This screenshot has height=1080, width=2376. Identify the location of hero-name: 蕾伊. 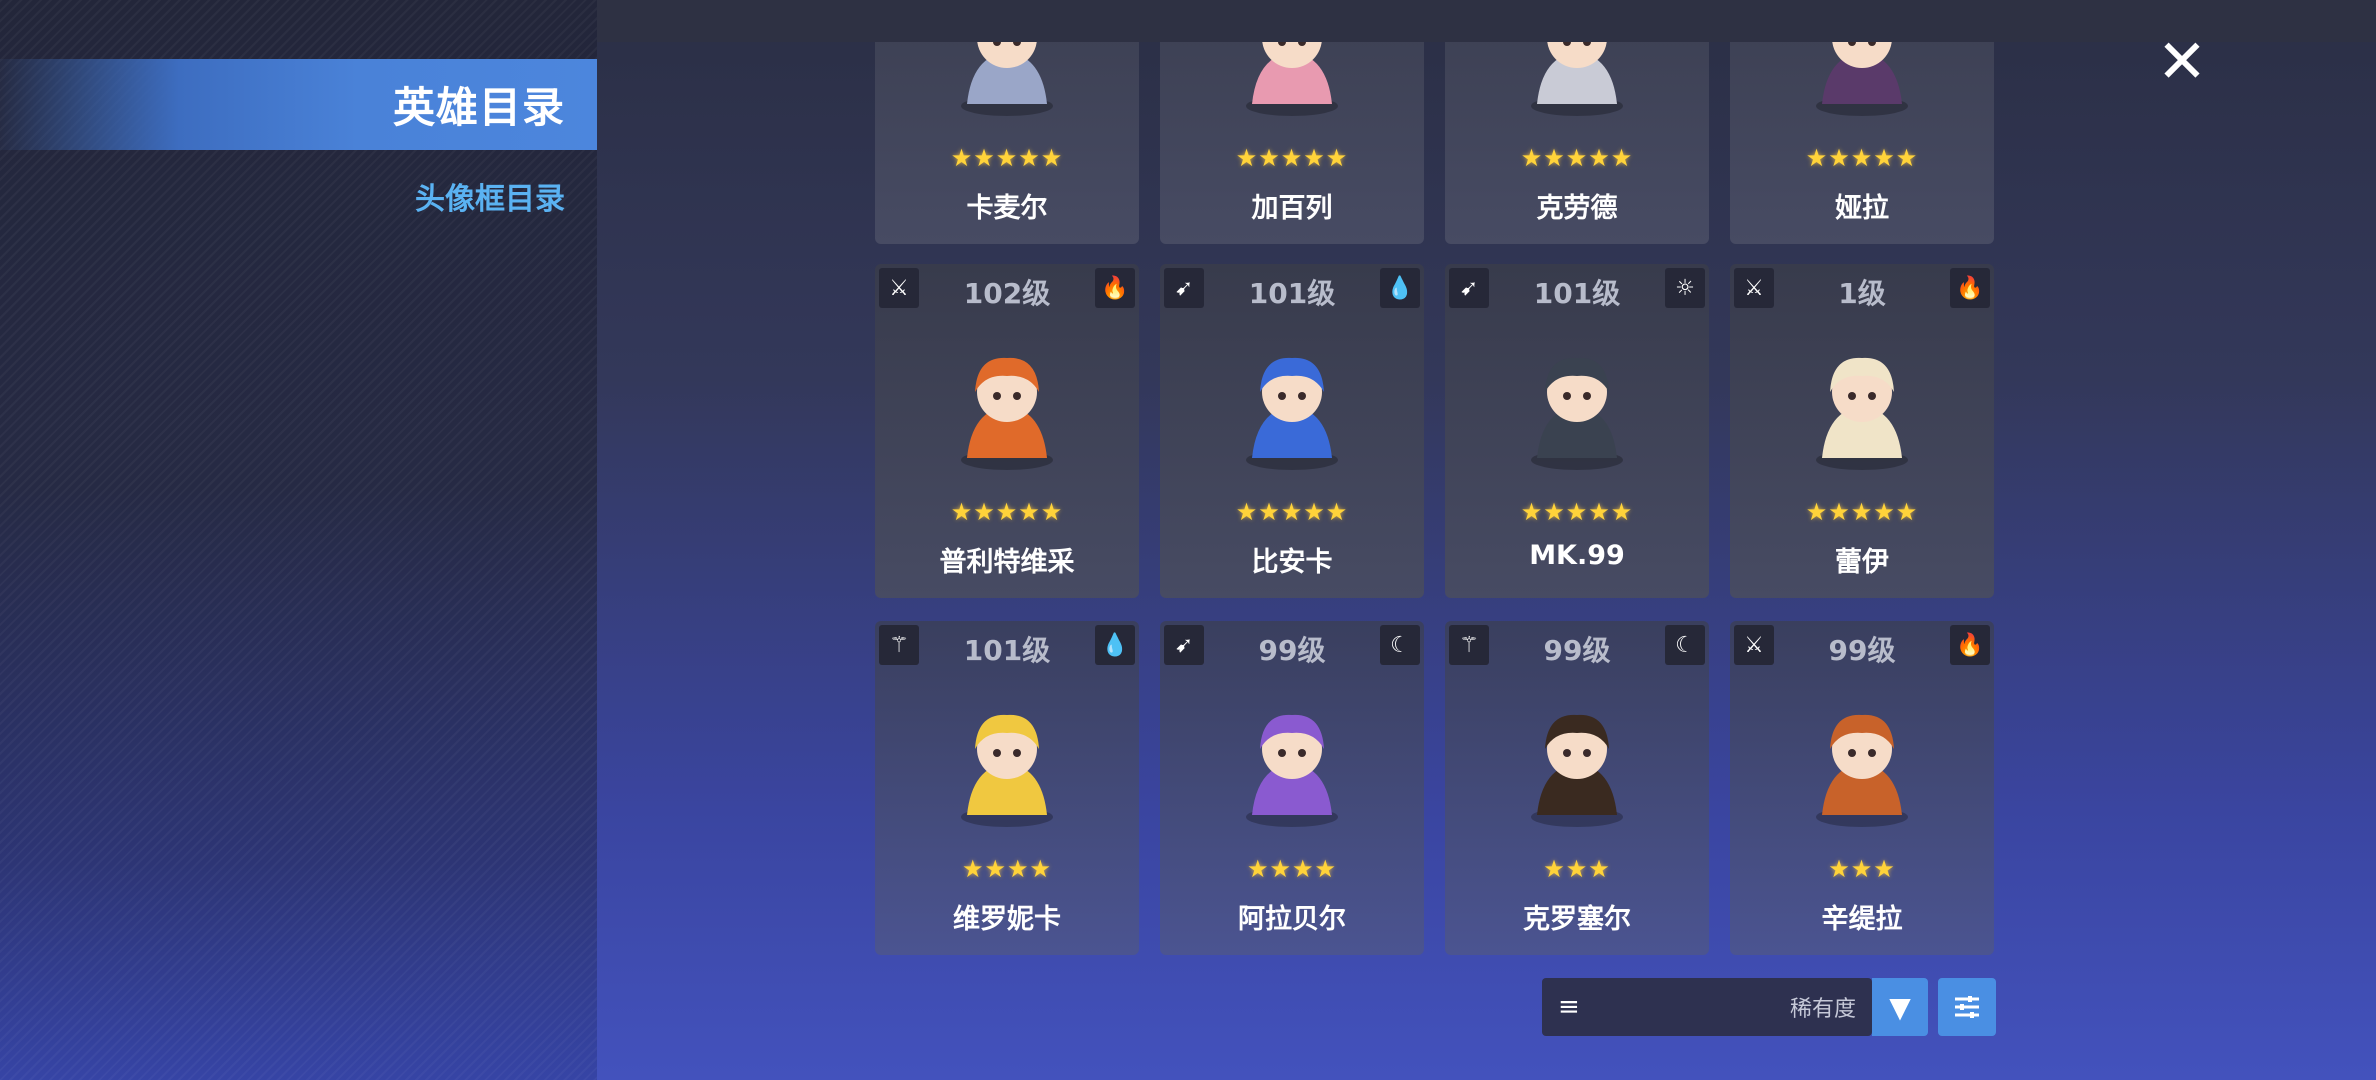
(1862, 562).